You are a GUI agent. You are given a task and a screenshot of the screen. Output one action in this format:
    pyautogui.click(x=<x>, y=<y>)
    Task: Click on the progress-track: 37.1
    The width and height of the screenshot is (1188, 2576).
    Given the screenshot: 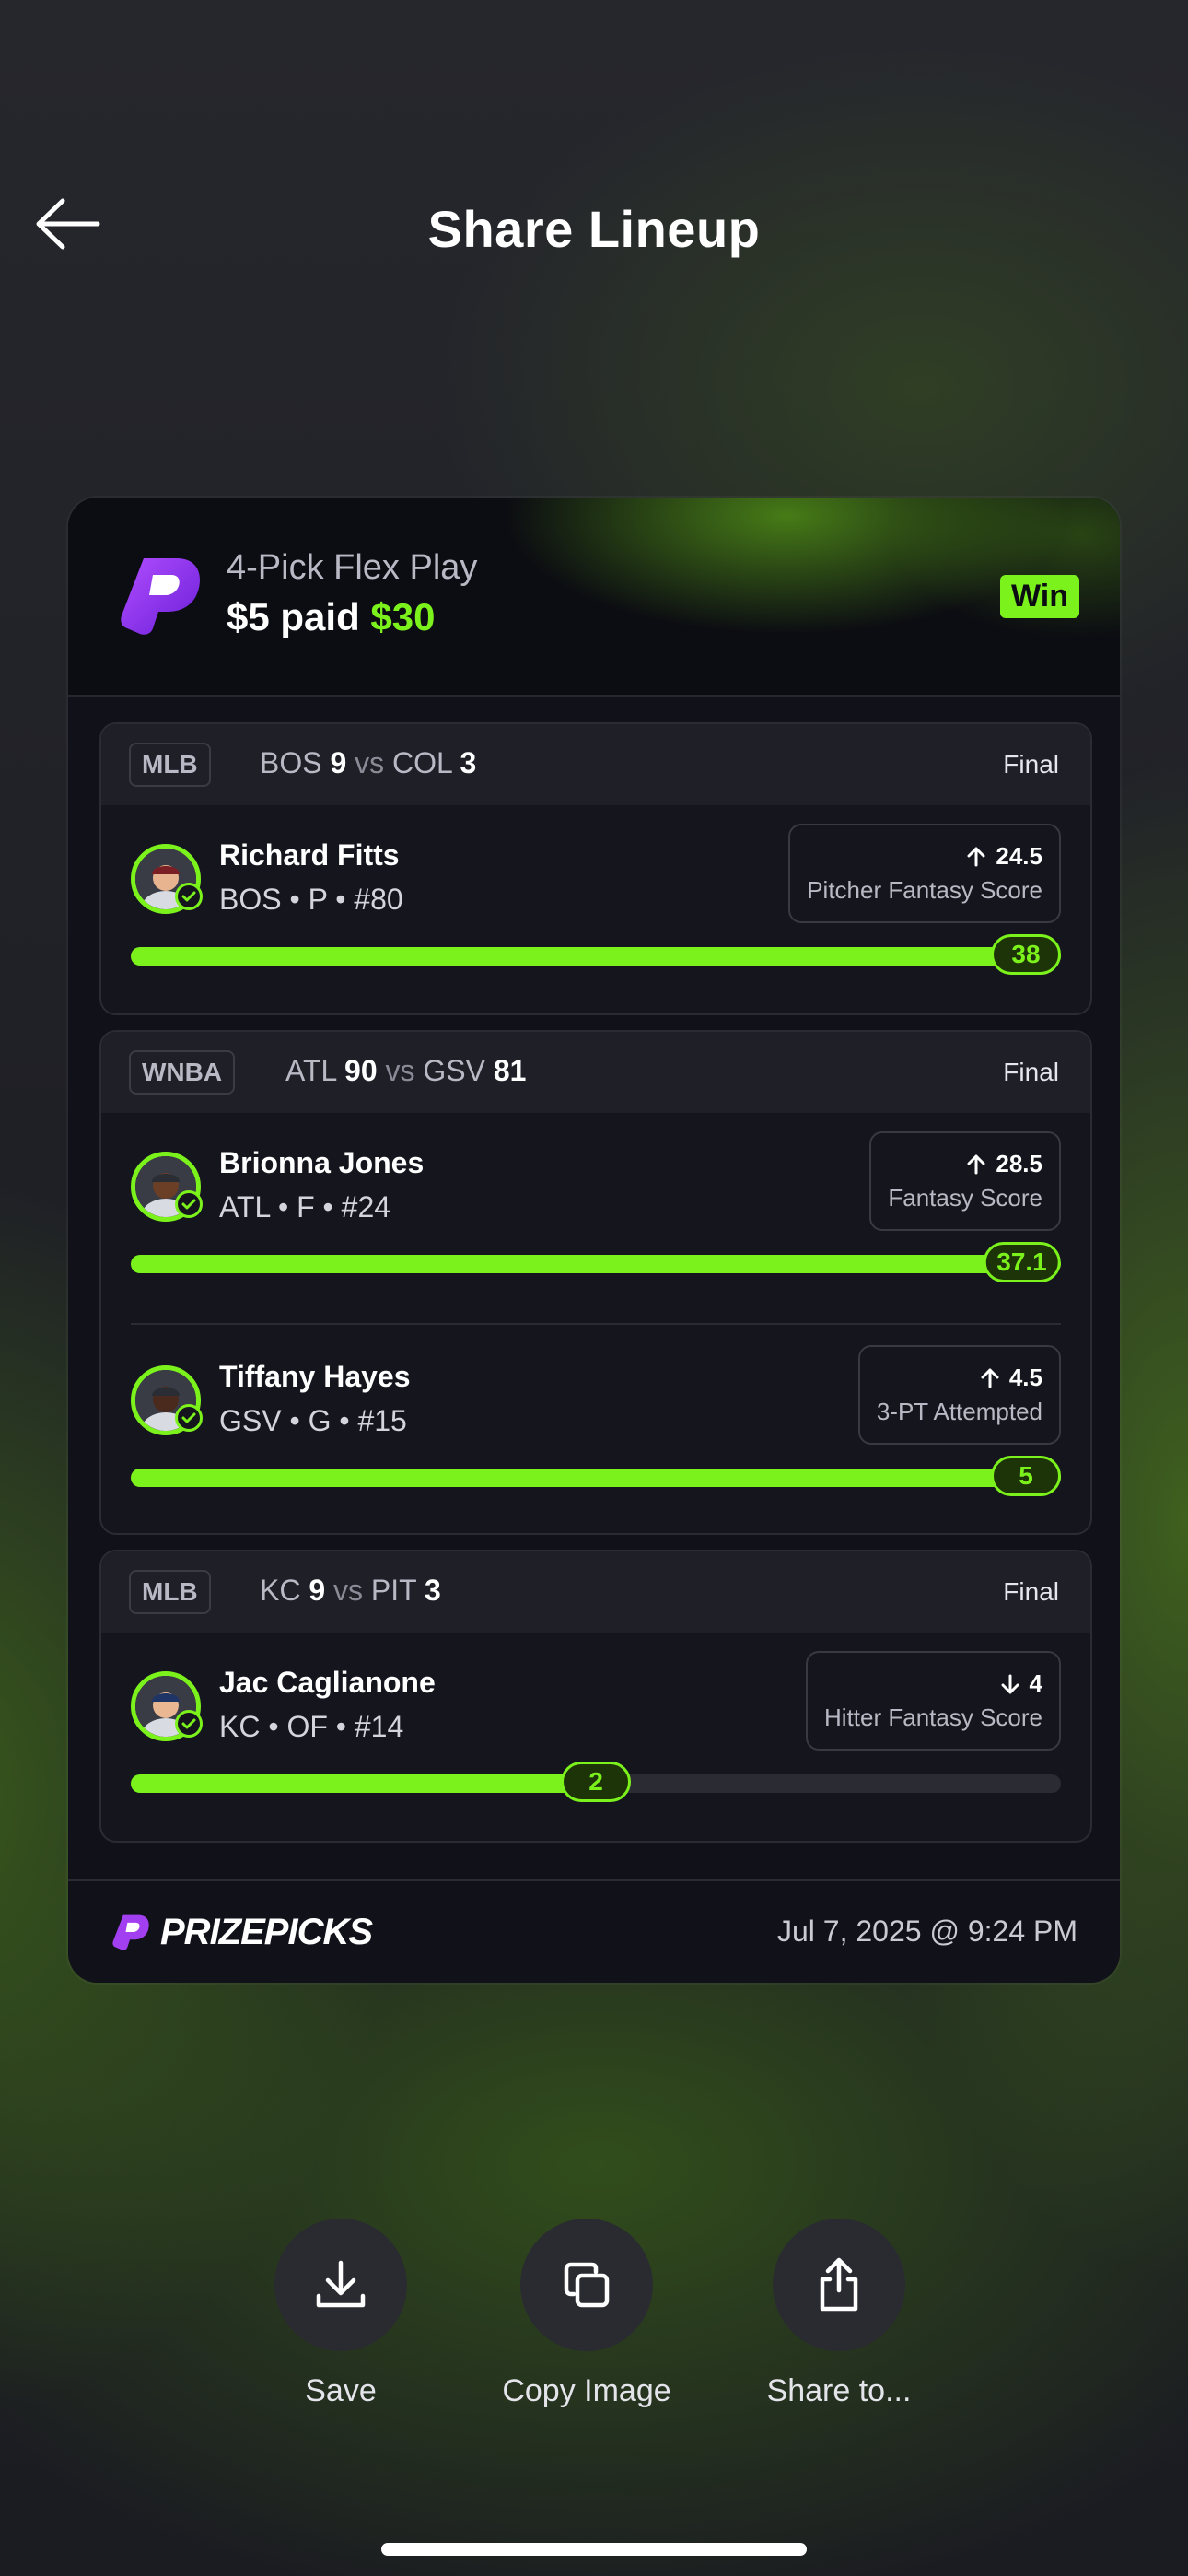 What is the action you would take?
    pyautogui.click(x=596, y=1262)
    